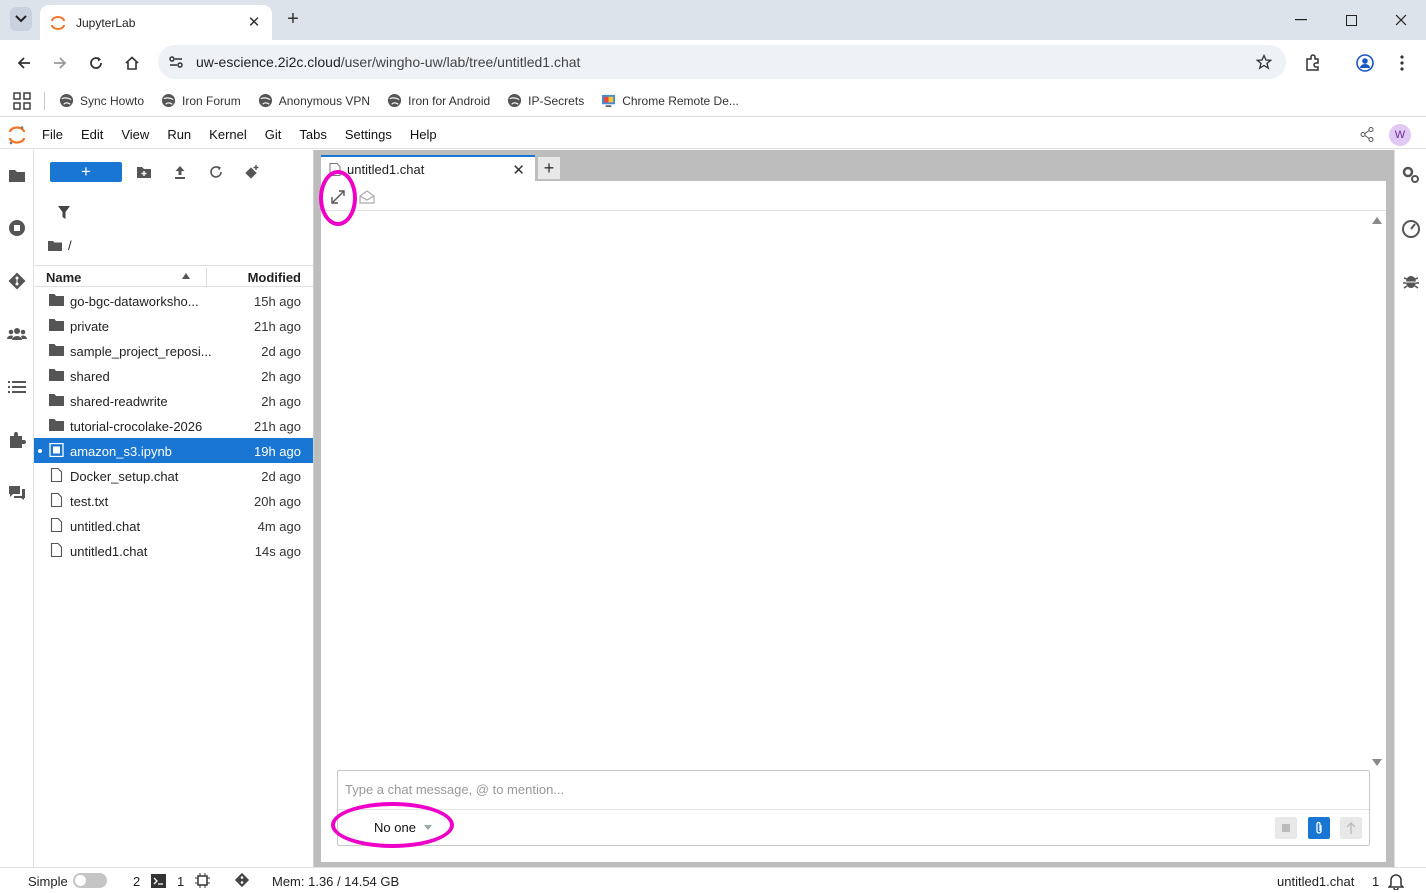  I want to click on maximize-button, so click(1351, 20).